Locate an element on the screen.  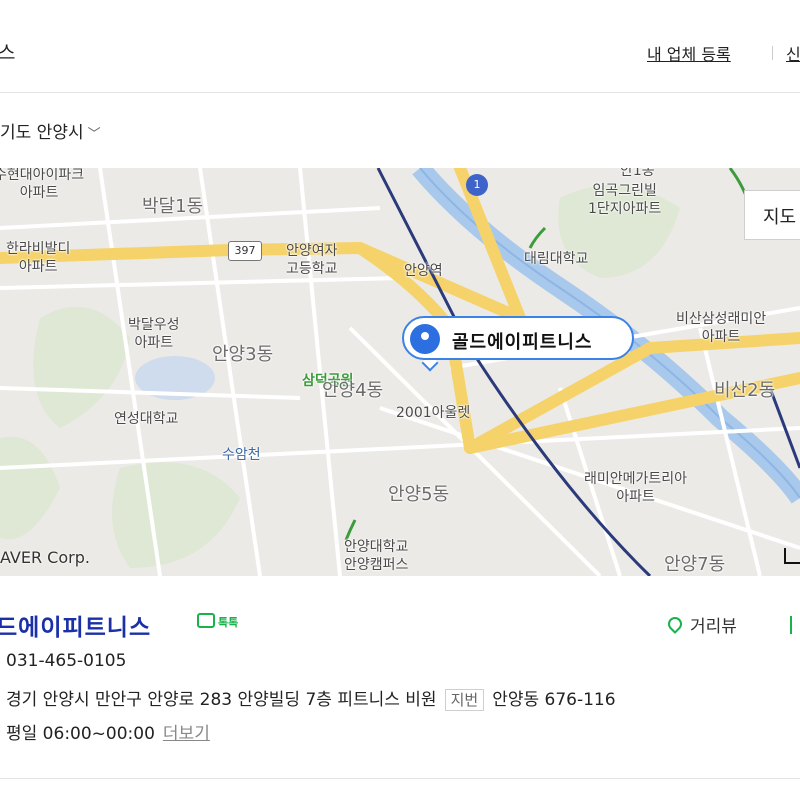
top-bar: 스 내 업체 등록 신 is located at coordinates (400, 46).